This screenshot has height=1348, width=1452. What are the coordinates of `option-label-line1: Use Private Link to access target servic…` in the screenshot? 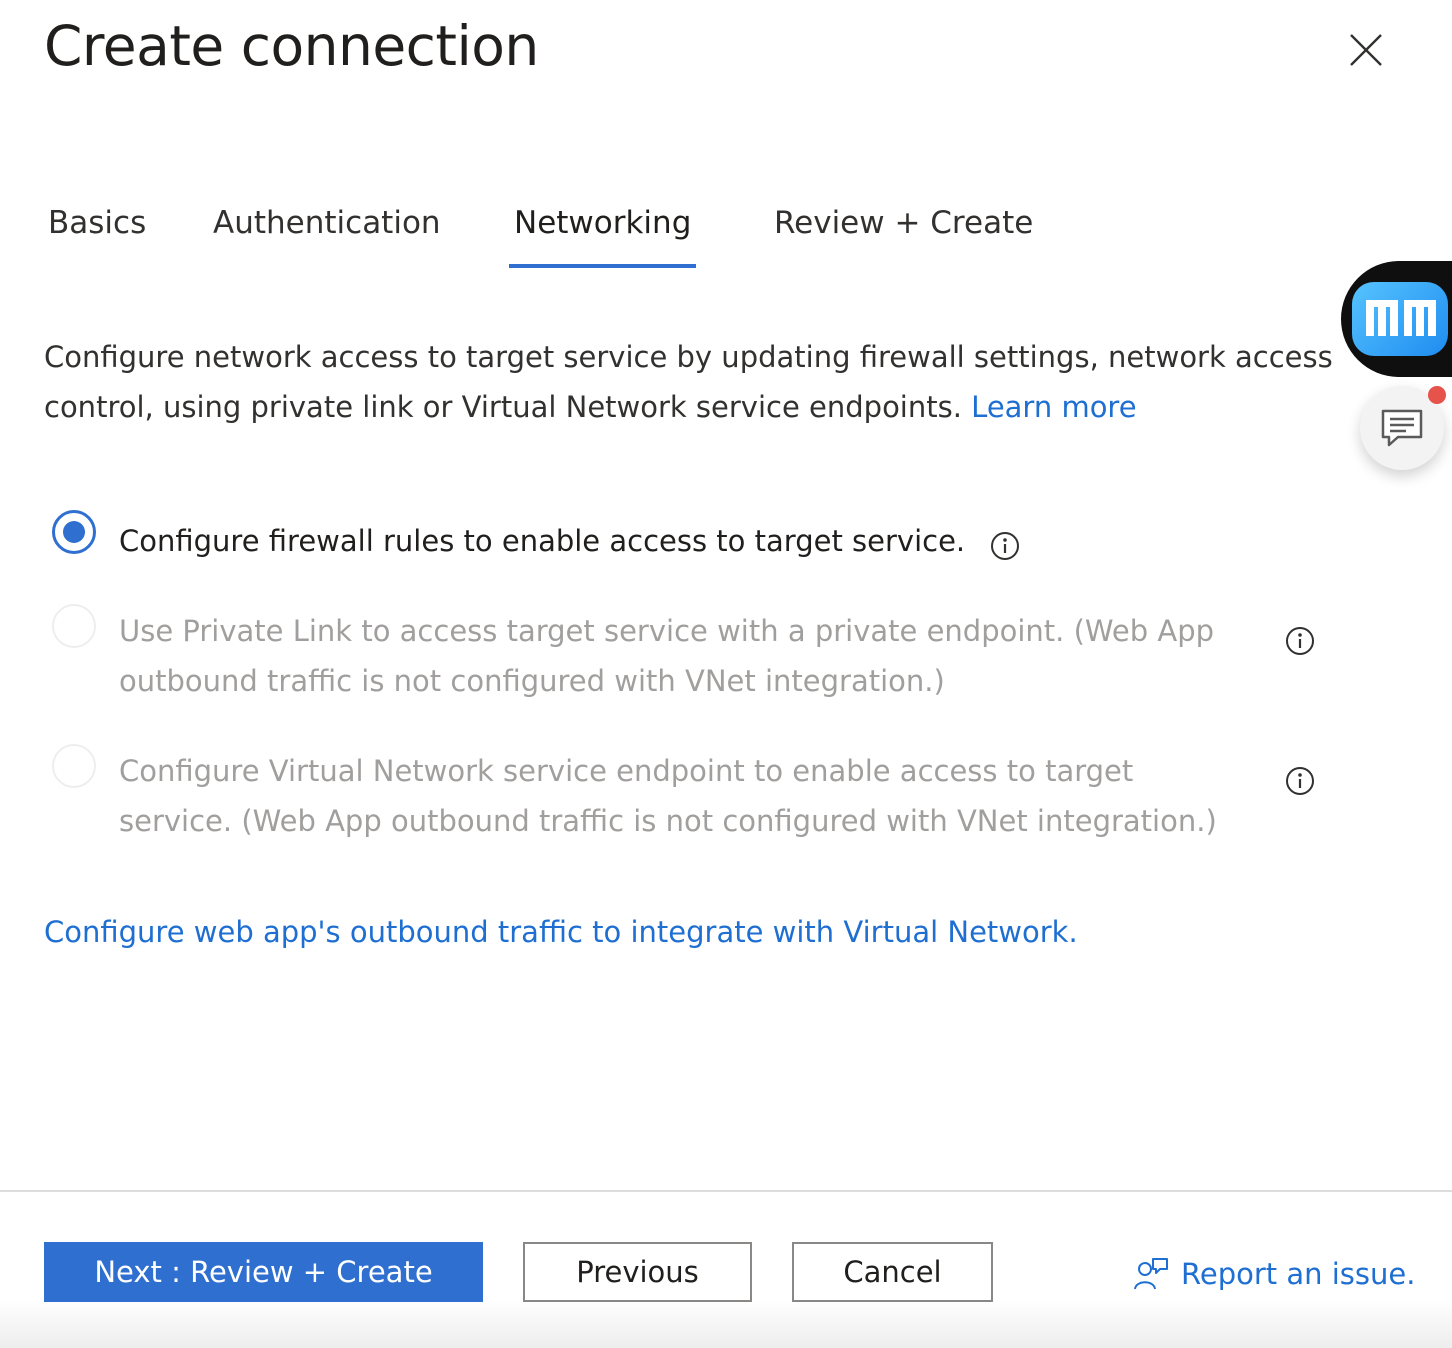 It's located at (667, 631).